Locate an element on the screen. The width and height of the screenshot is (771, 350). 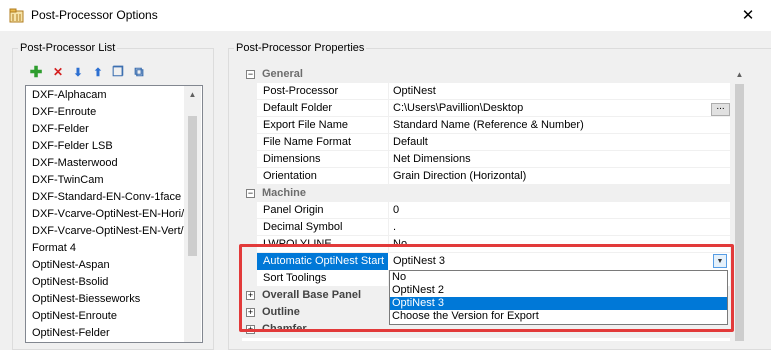
property-name: Panel Origin is located at coordinates (293, 210).